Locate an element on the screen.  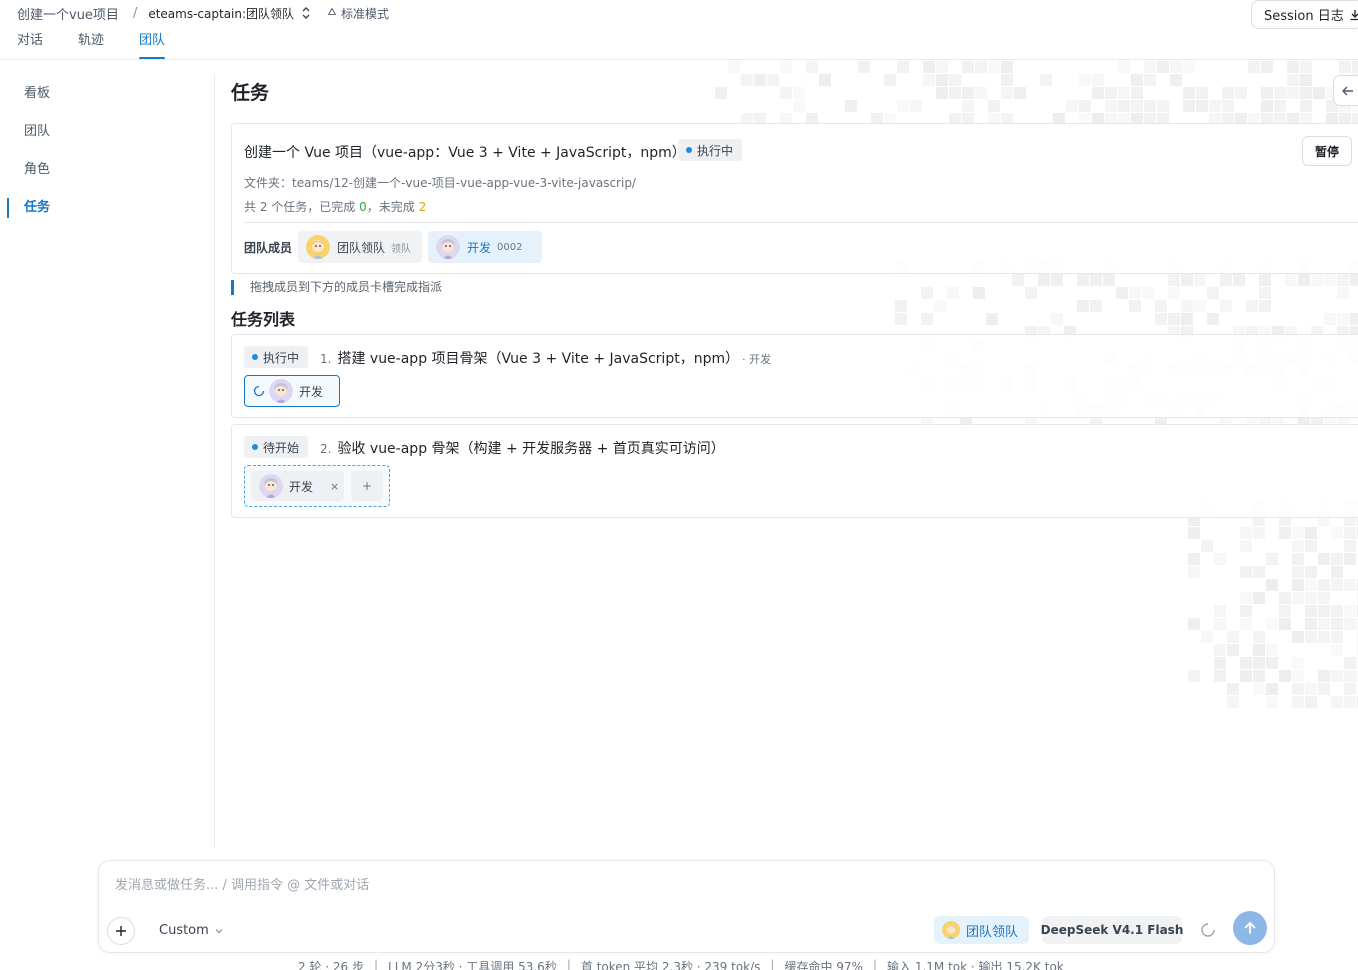
sidebar-item-tasks: 任务 is located at coordinates (107, 208).